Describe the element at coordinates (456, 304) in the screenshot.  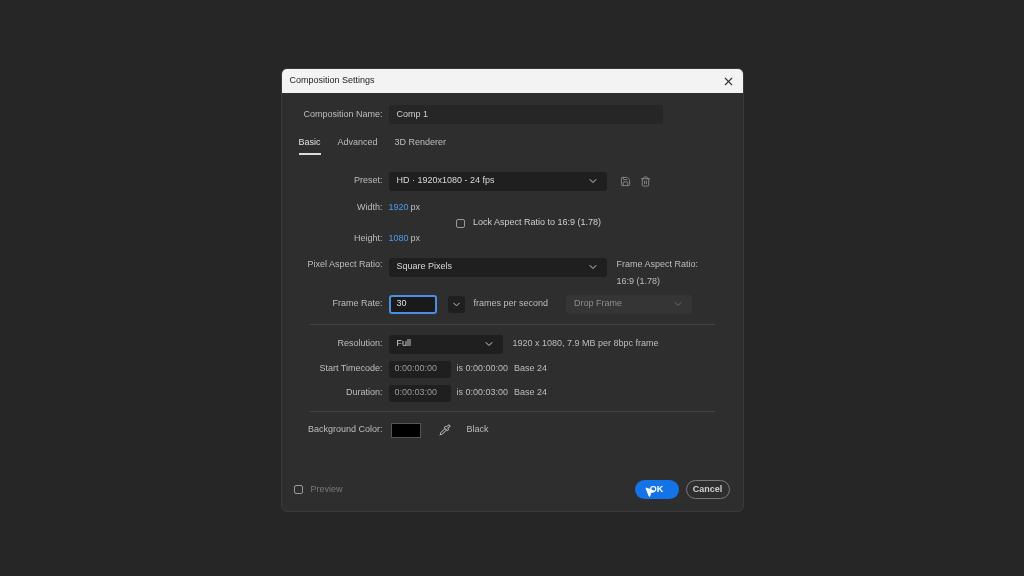
I see `chevron-button` at that location.